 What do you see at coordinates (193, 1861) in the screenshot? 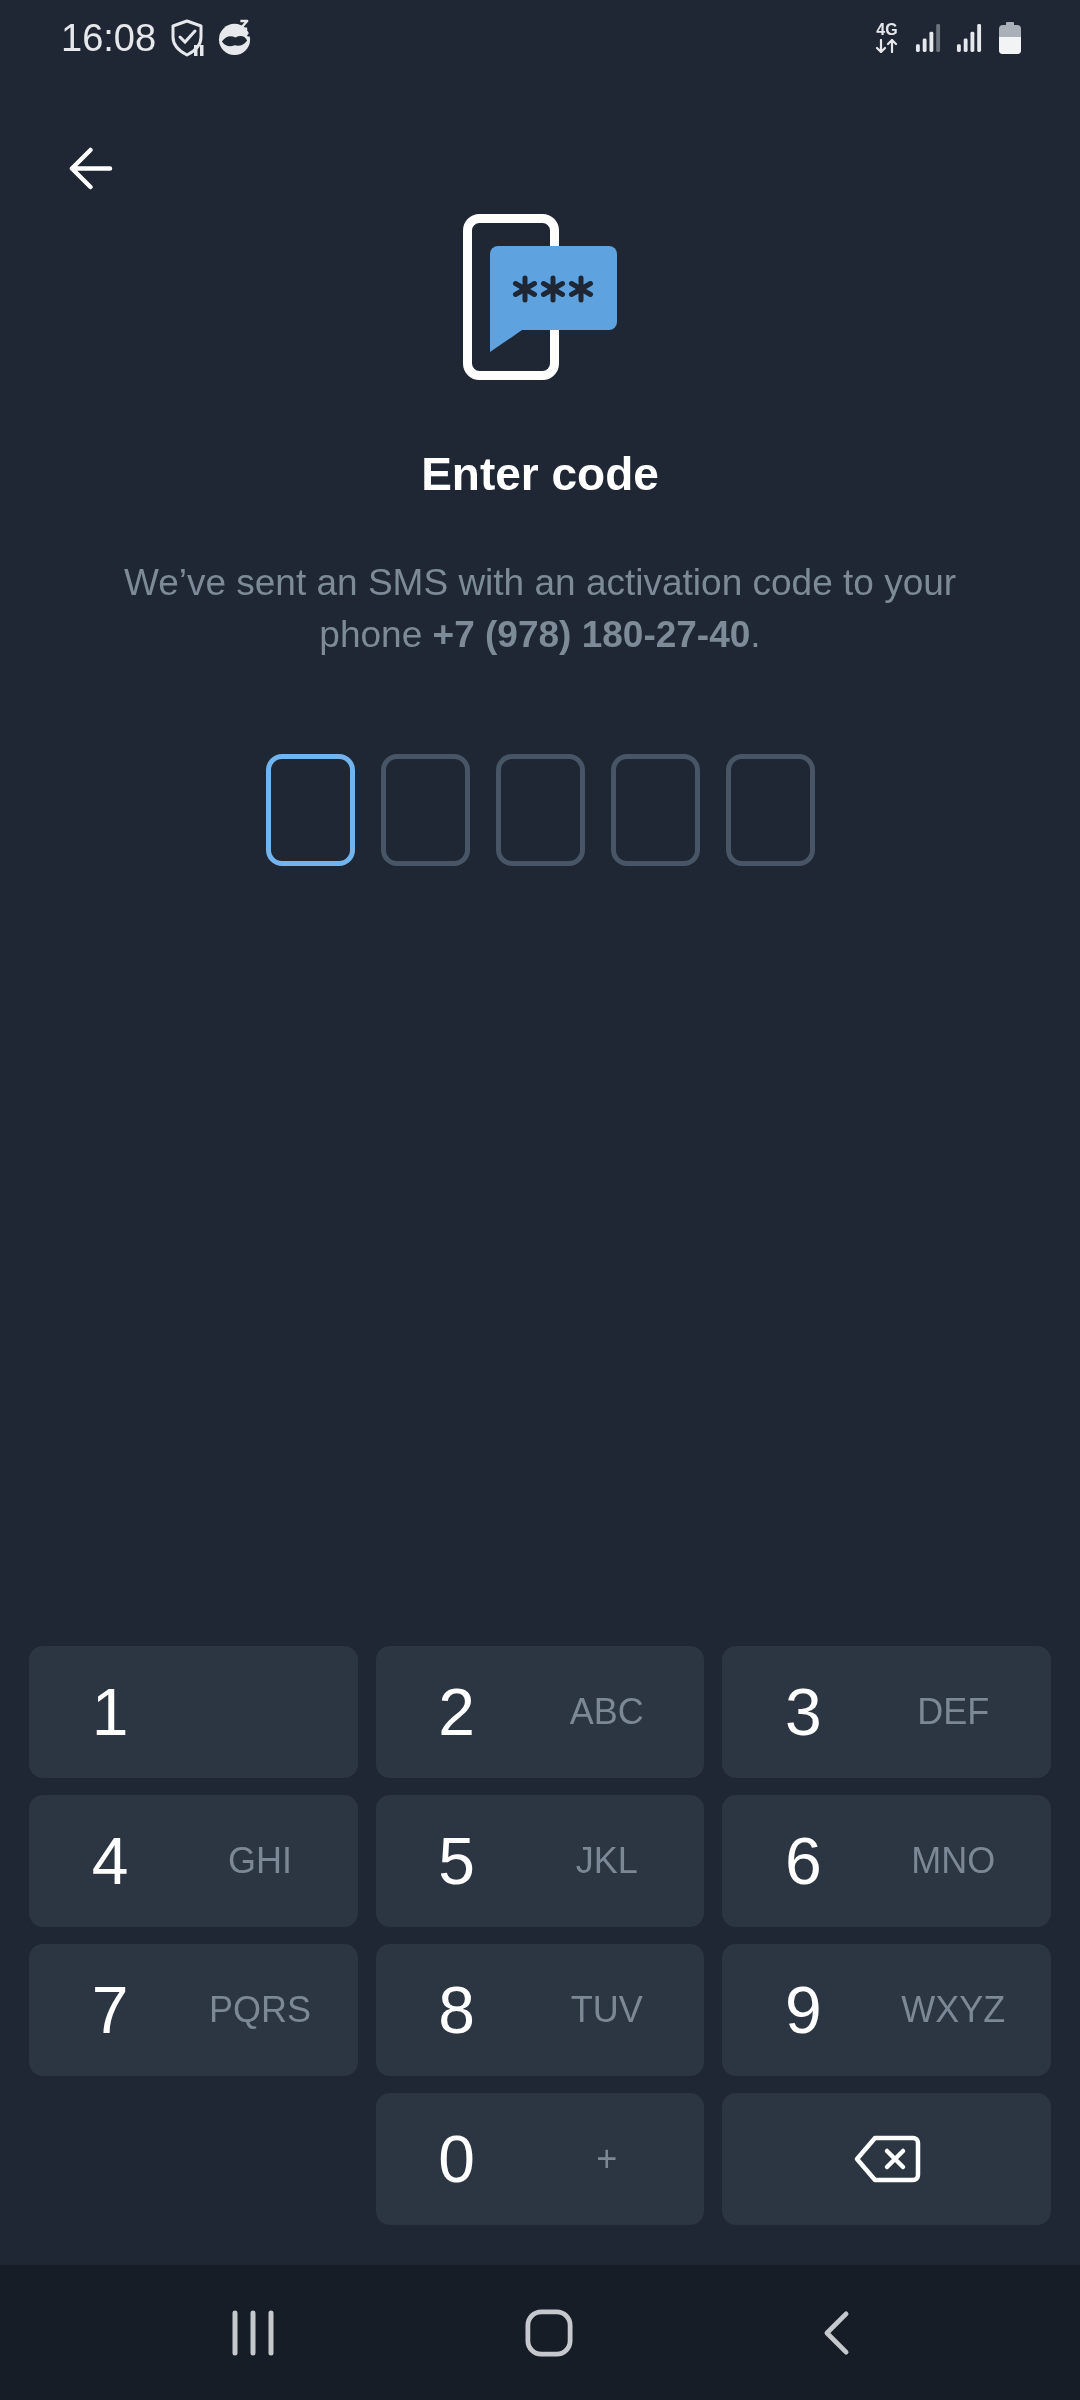
I see `digit-key: 4 GHI` at bounding box center [193, 1861].